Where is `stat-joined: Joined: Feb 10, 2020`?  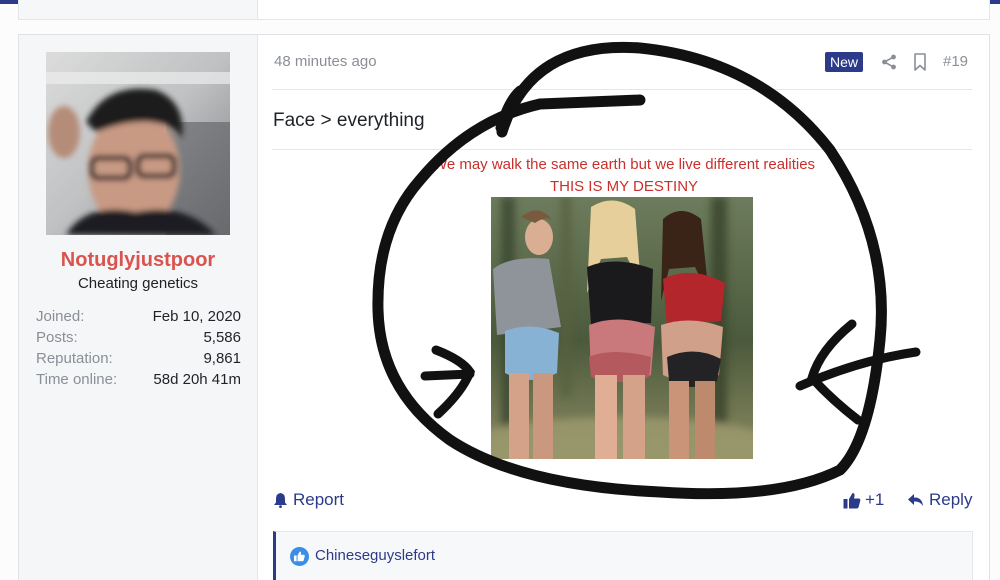 stat-joined: Joined: Feb 10, 2020 is located at coordinates (138, 318).